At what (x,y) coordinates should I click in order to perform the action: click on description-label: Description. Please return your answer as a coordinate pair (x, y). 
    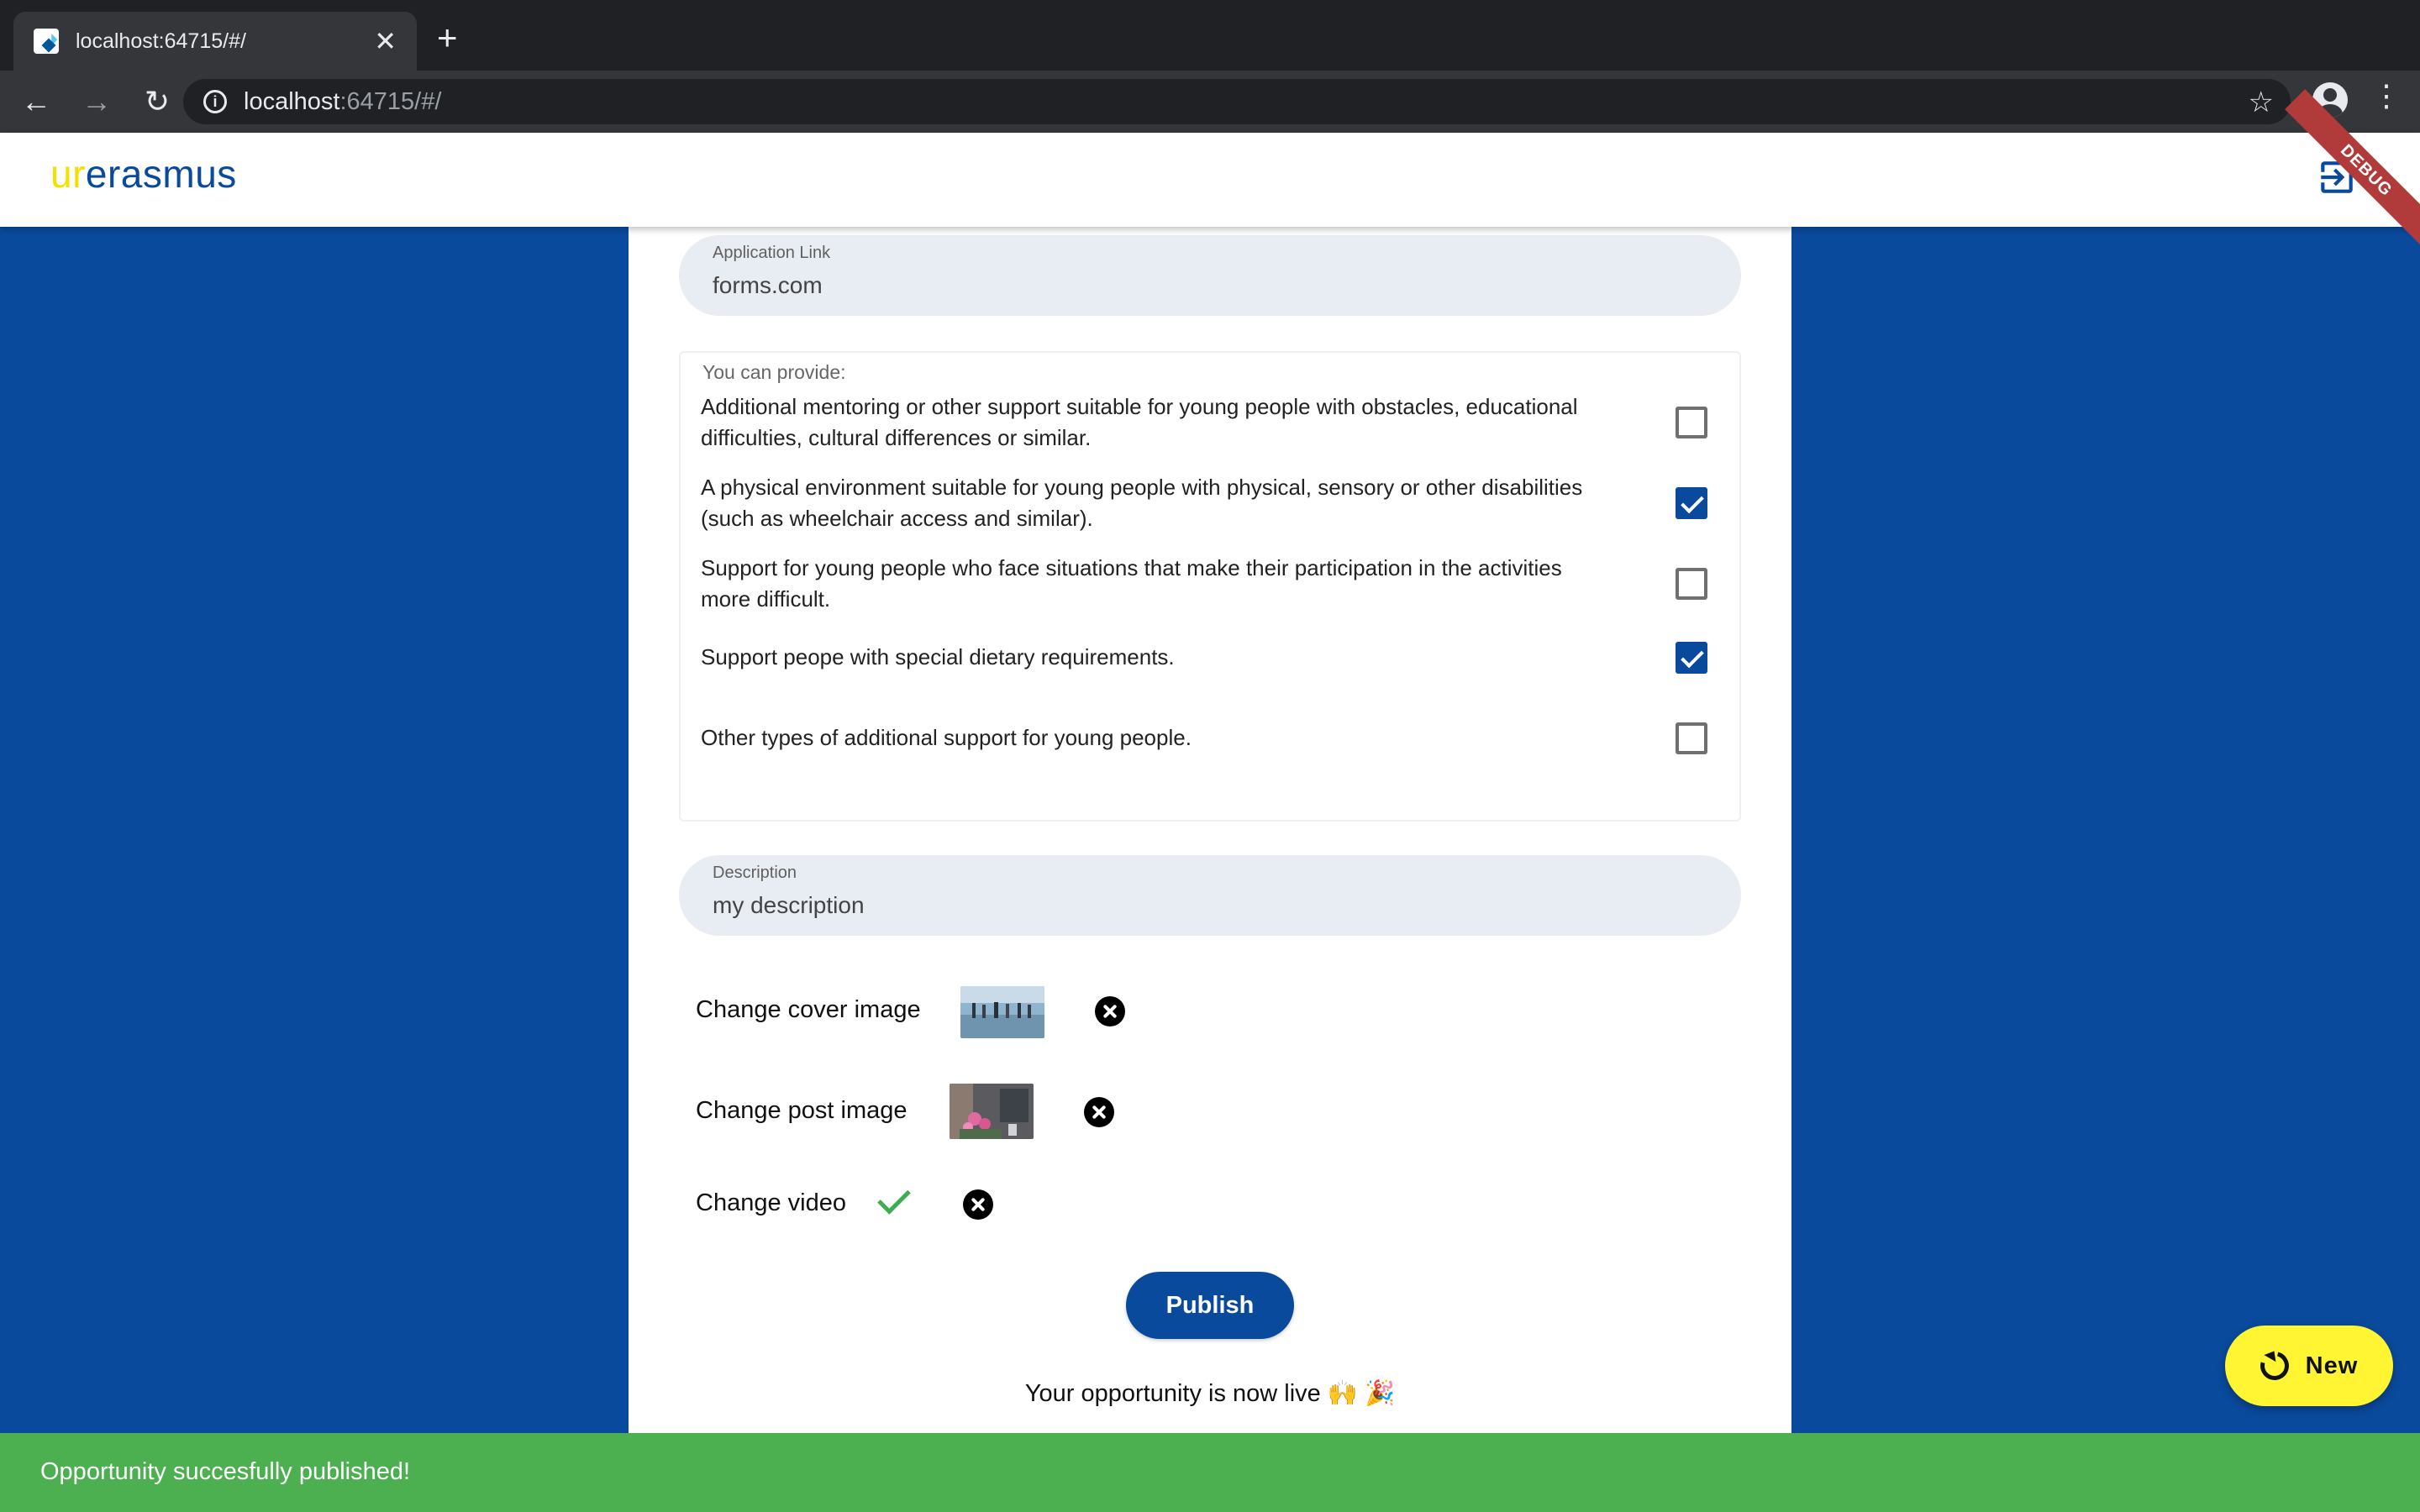
    Looking at the image, I should click on (755, 873).